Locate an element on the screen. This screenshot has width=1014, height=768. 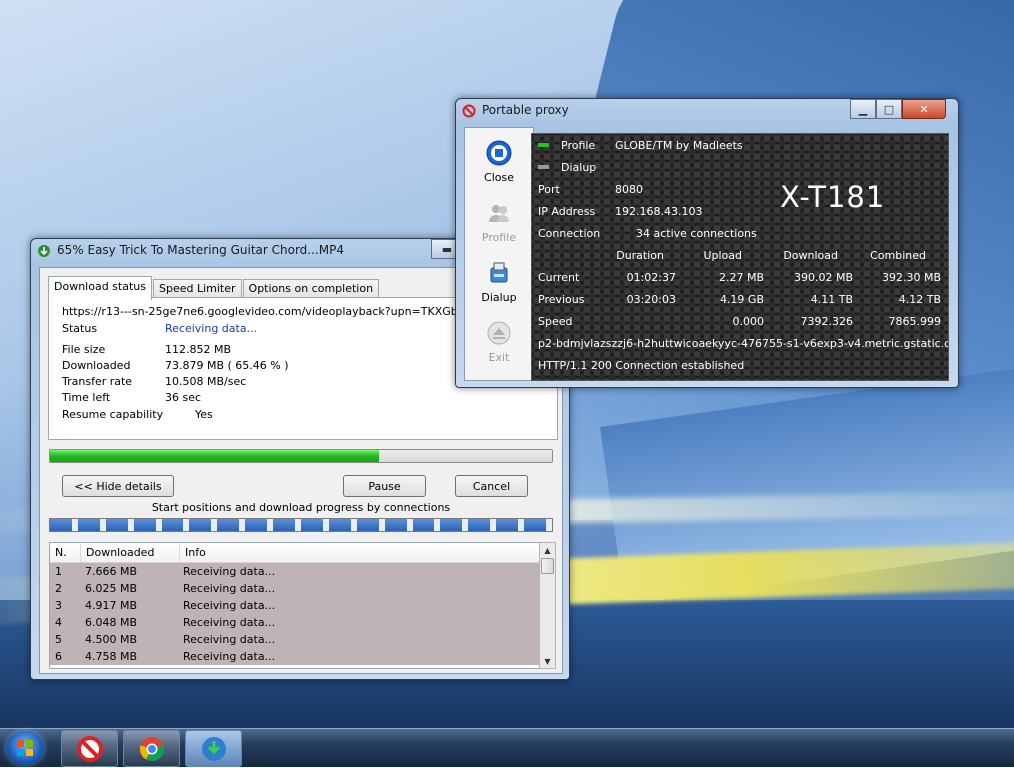
current-upload: 2.27 MB is located at coordinates (741, 277).